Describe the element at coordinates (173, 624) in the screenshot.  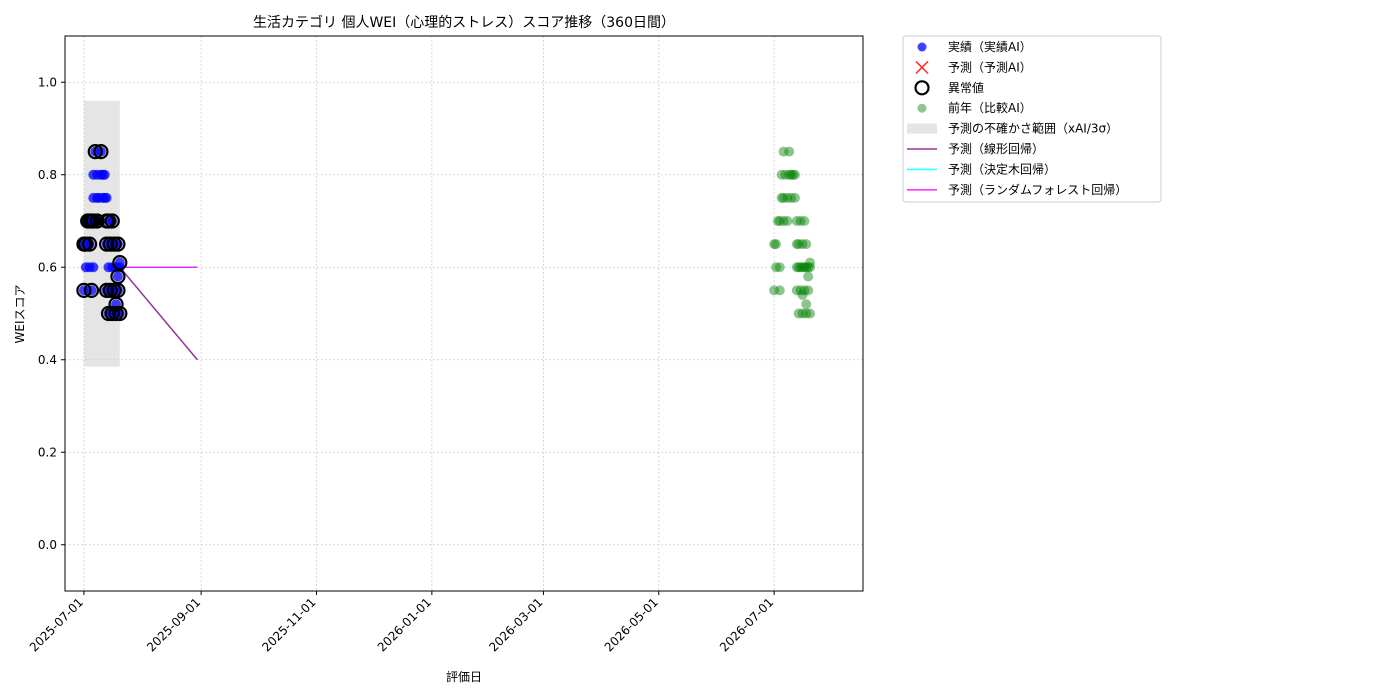
I see `x-tick-label: 2025-09-01` at that location.